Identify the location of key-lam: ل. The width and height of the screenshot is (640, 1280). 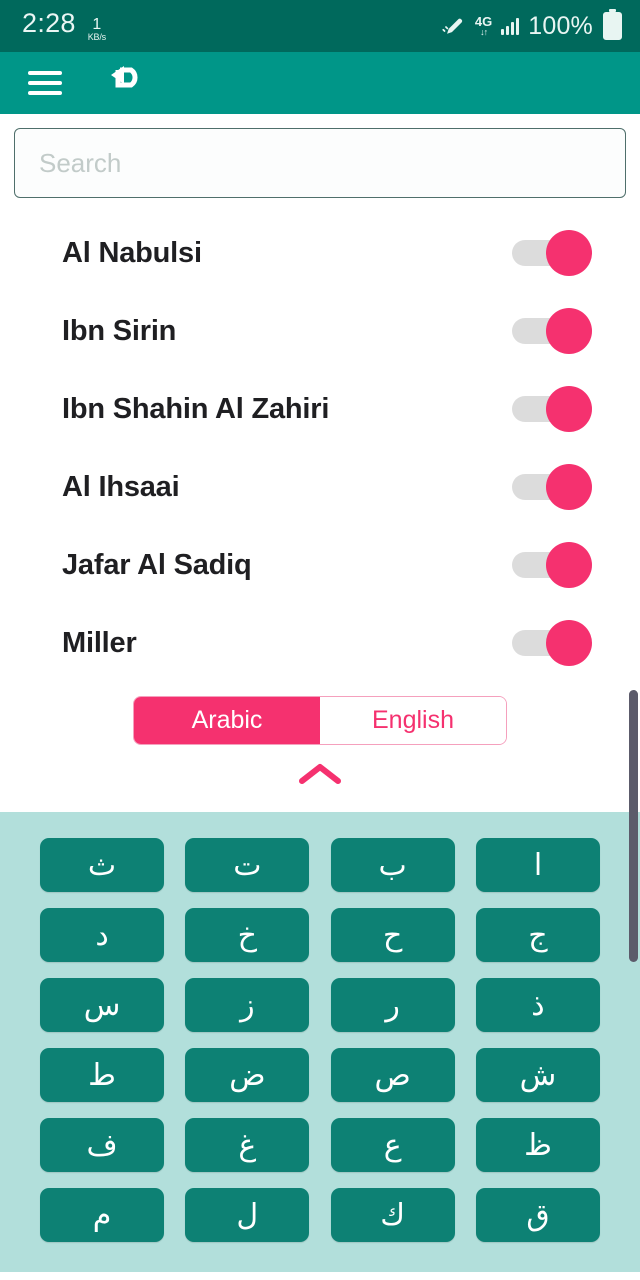
(247, 1215).